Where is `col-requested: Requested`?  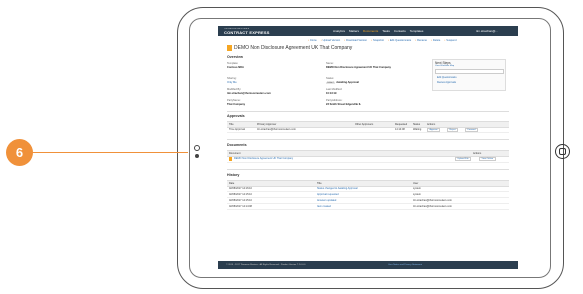 col-requested: Requested is located at coordinates (401, 124).